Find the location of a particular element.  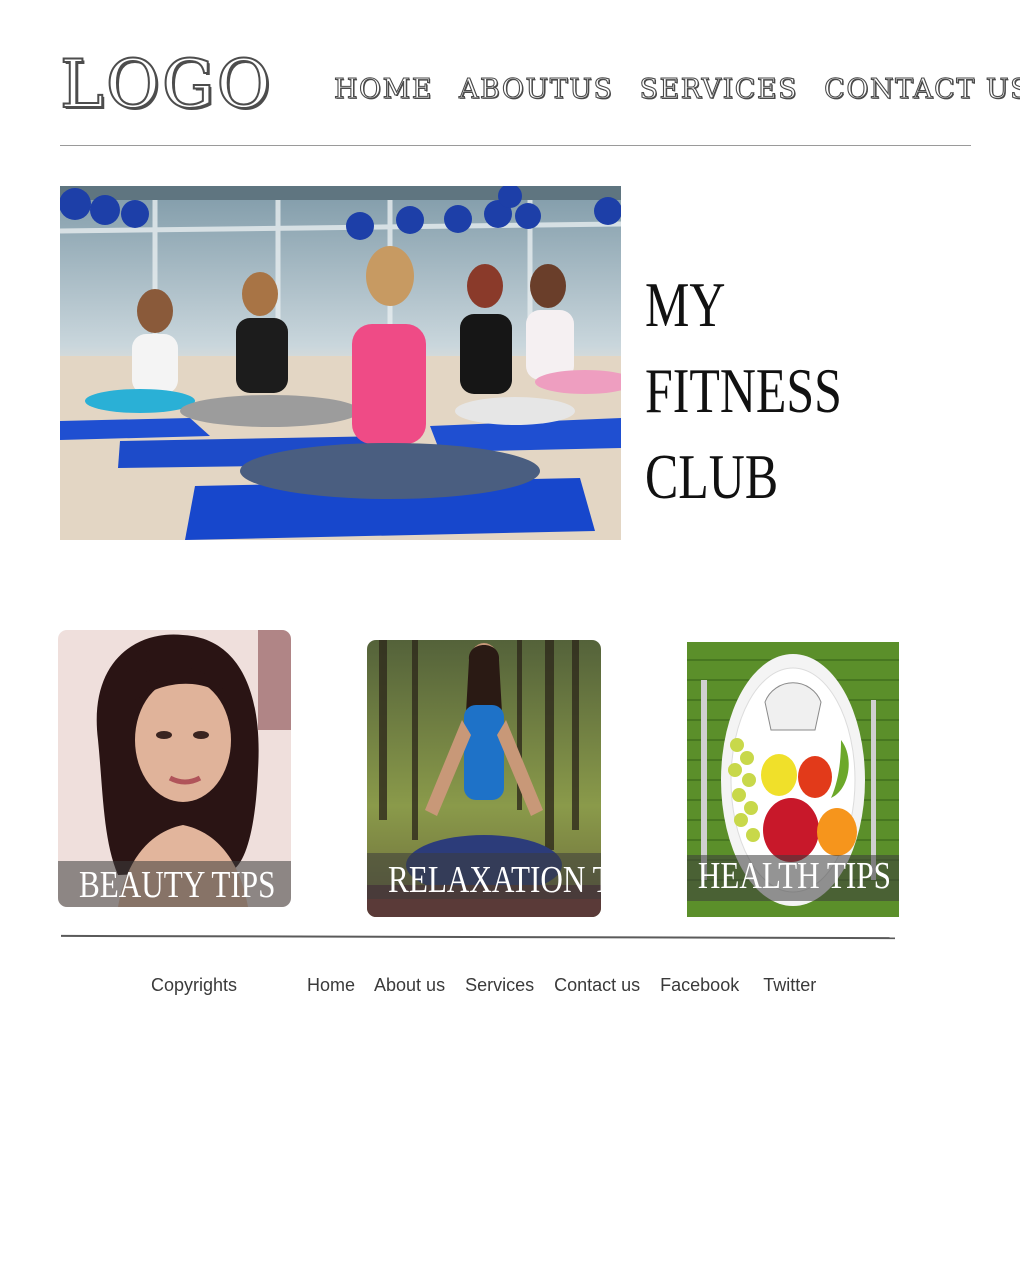

footer-link-twitter: Twitter is located at coordinates (789, 985).